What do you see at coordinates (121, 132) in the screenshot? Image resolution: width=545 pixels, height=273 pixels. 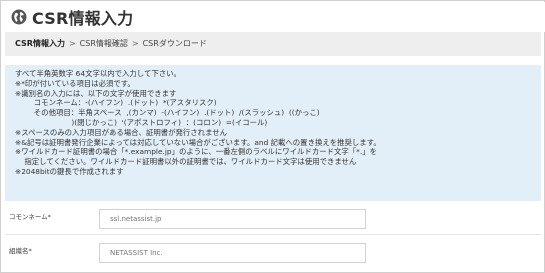 I see `notice-line: ※スペースのみの入力項目がある場合、証明書が発行されません` at bounding box center [121, 132].